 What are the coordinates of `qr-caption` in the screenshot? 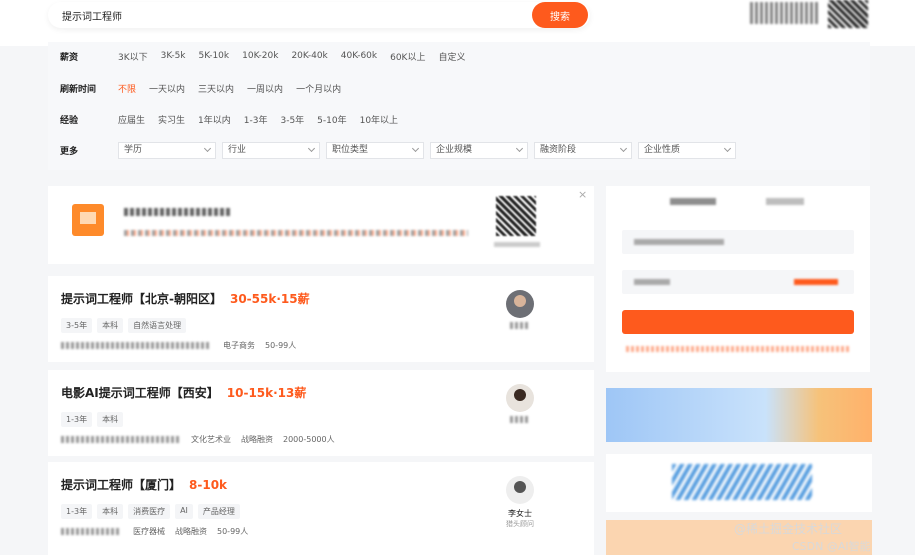 It's located at (517, 244).